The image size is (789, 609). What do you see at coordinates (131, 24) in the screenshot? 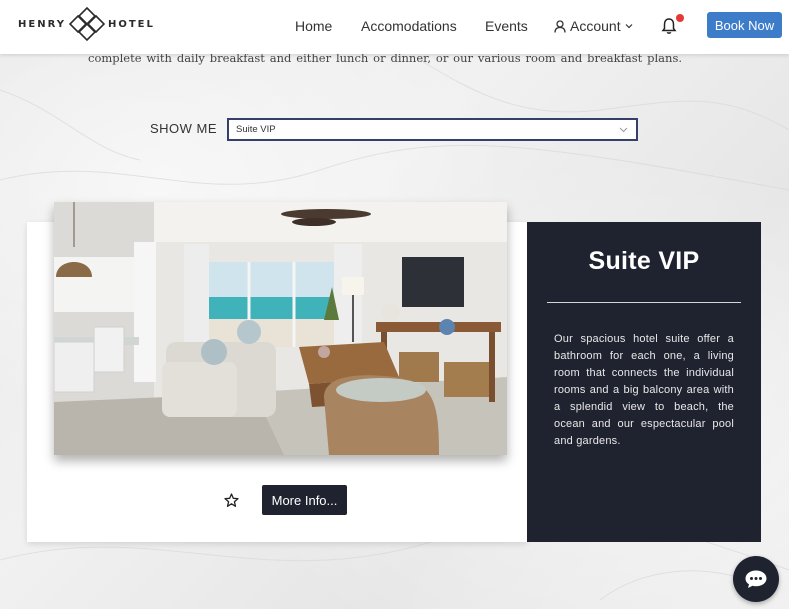
I see `brand-name-right: HOTEL` at bounding box center [131, 24].